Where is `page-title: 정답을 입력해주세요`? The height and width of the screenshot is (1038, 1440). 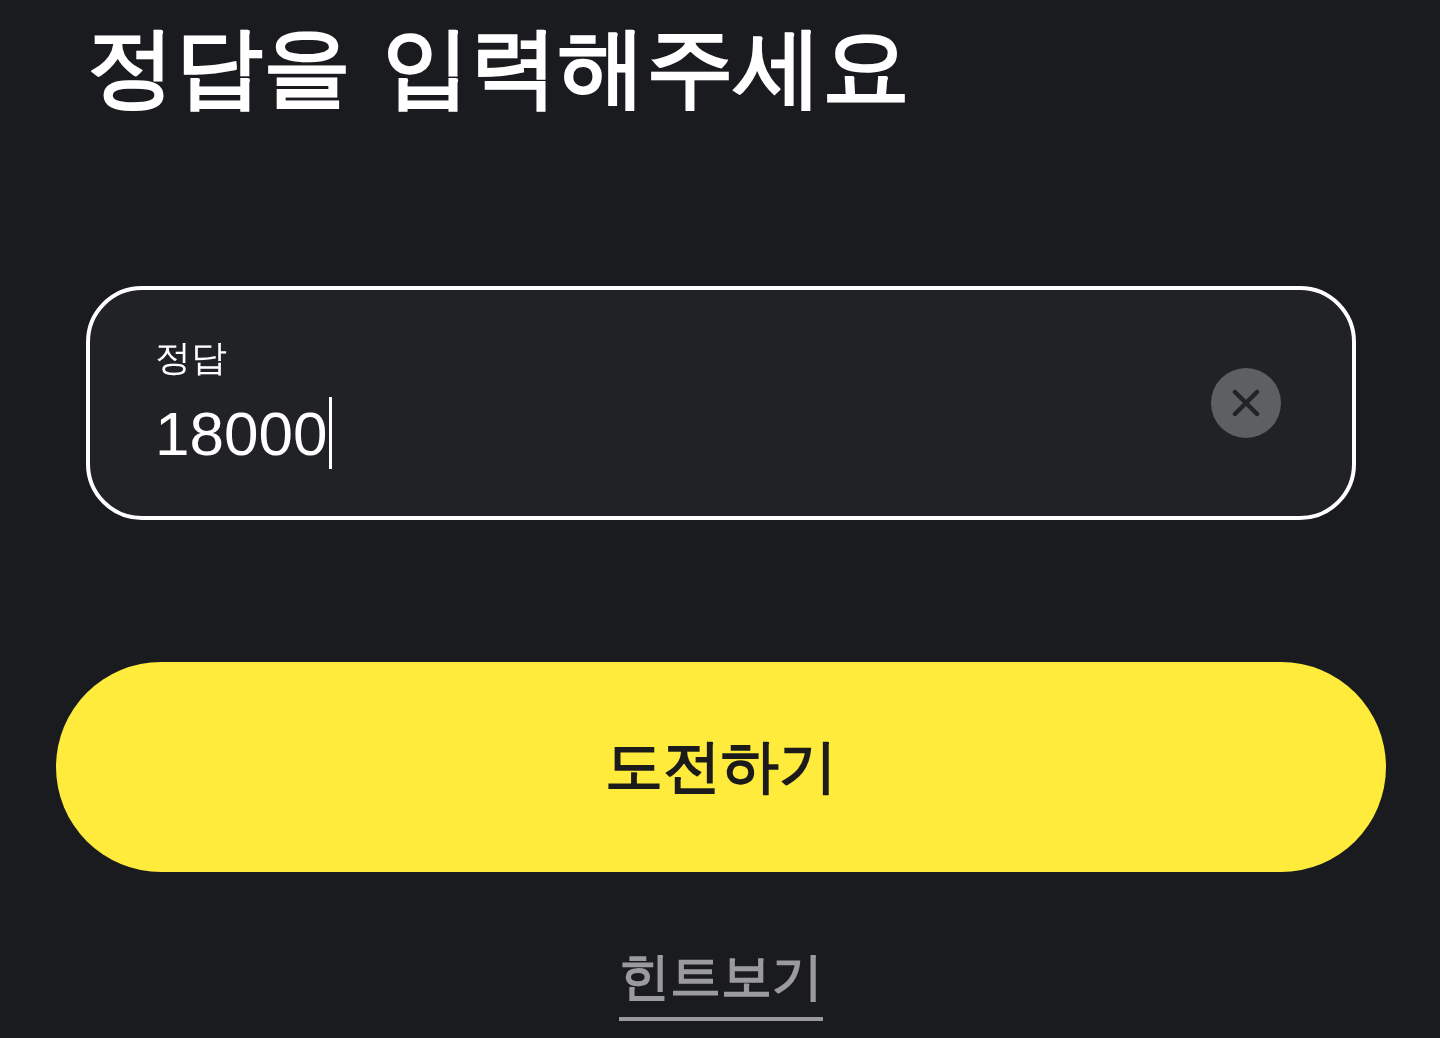 page-title: 정답을 입력해주세요 is located at coordinates (498, 67).